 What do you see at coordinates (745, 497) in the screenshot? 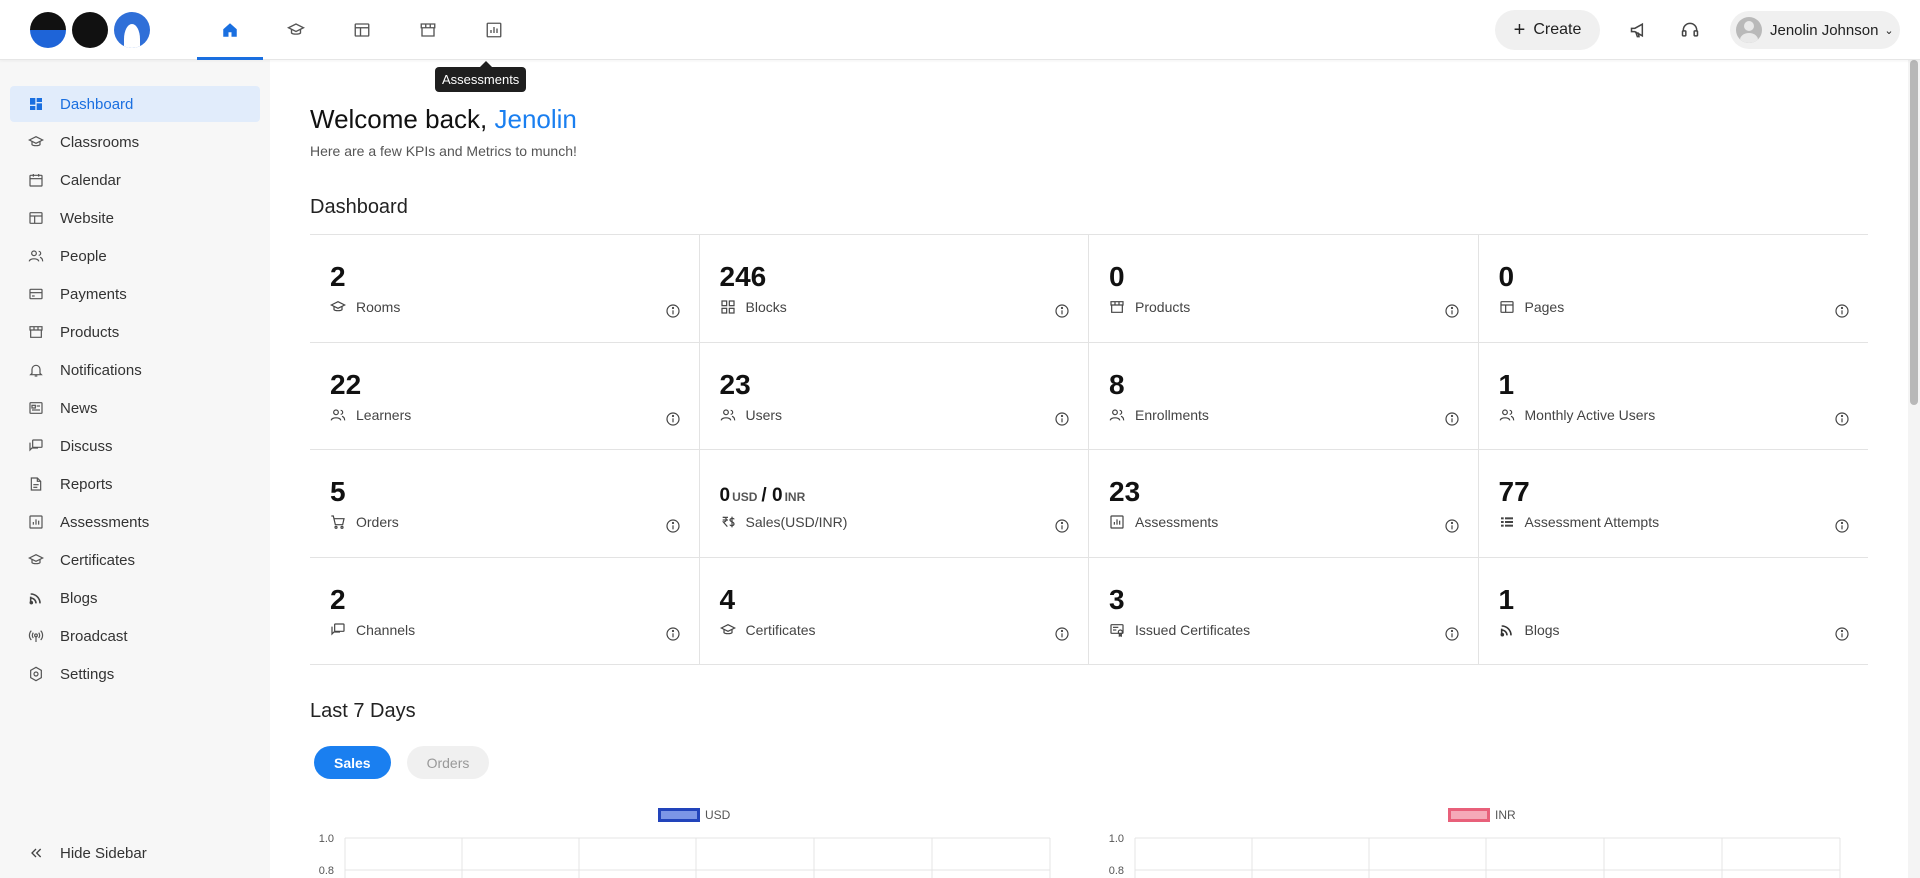
I see `sales-usd-unit: USD` at bounding box center [745, 497].